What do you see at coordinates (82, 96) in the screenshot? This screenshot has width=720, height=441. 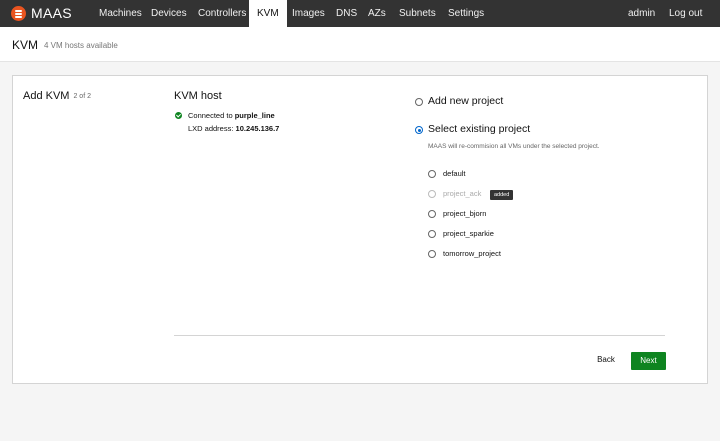 I see `form-step: 2 of 2` at bounding box center [82, 96].